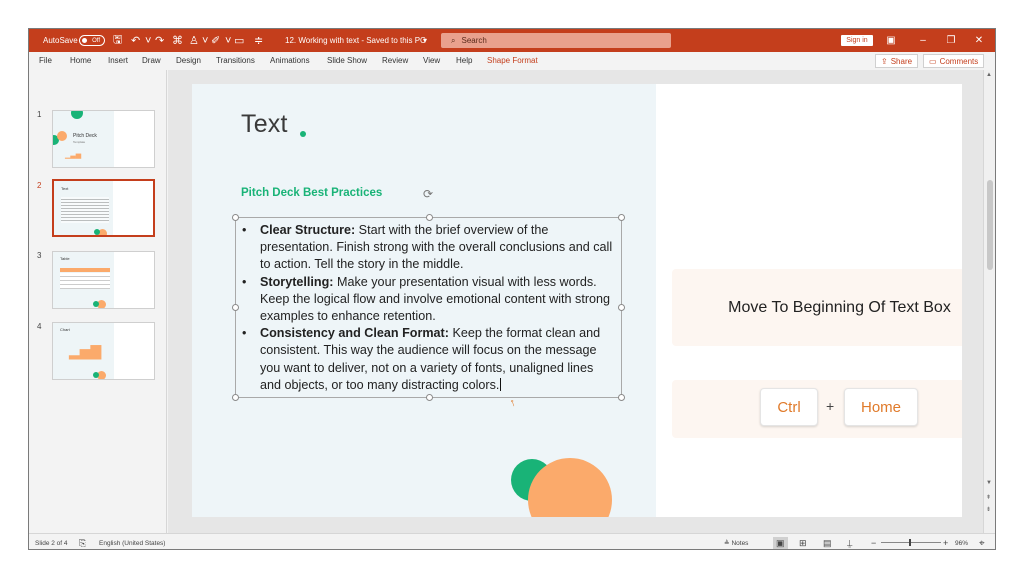 The image size is (1024, 576). I want to click on shortcut-caption-card: Move To Beginning Of Text Box, so click(817, 307).